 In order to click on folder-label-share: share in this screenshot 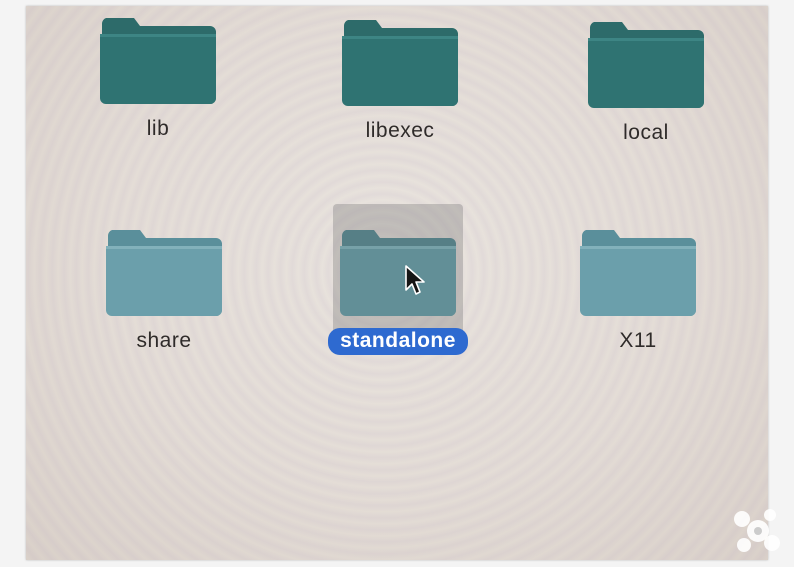, I will do `click(164, 340)`.